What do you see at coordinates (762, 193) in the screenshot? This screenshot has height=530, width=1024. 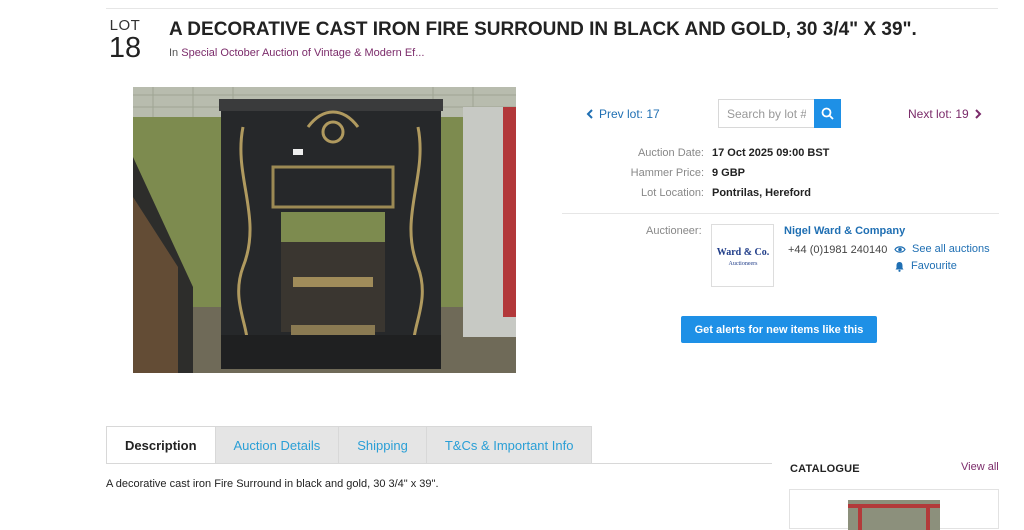 I see `lot-location-value: Pontrilas, Hereford` at bounding box center [762, 193].